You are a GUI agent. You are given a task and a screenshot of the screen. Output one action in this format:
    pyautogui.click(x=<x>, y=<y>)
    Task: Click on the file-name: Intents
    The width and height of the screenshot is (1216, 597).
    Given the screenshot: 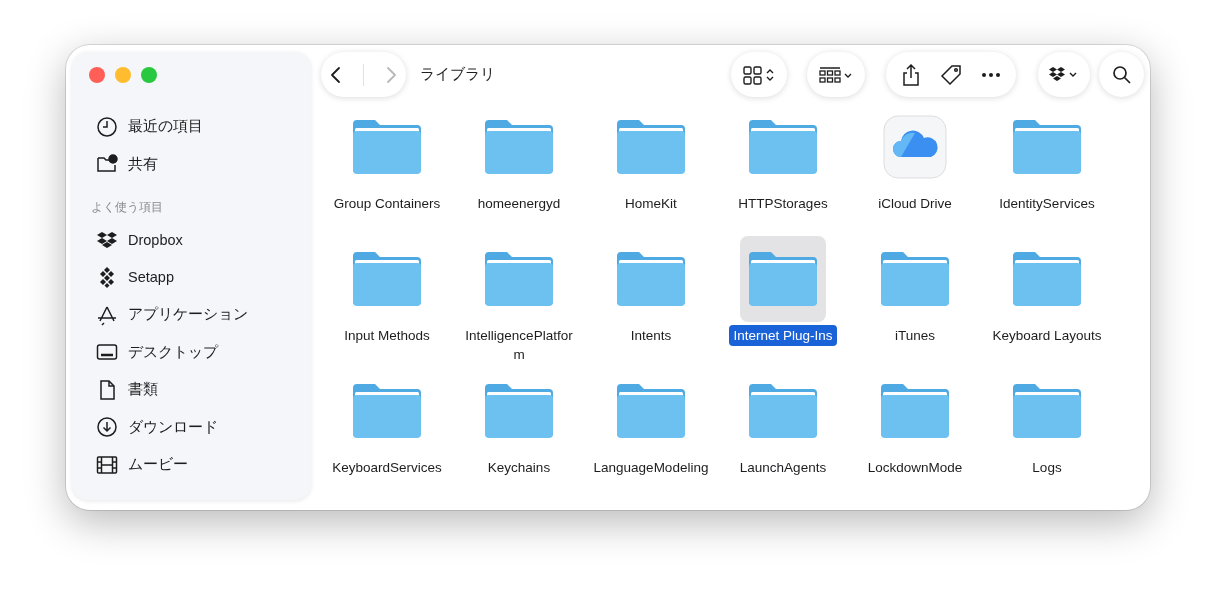 What is the action you would take?
    pyautogui.click(x=651, y=335)
    